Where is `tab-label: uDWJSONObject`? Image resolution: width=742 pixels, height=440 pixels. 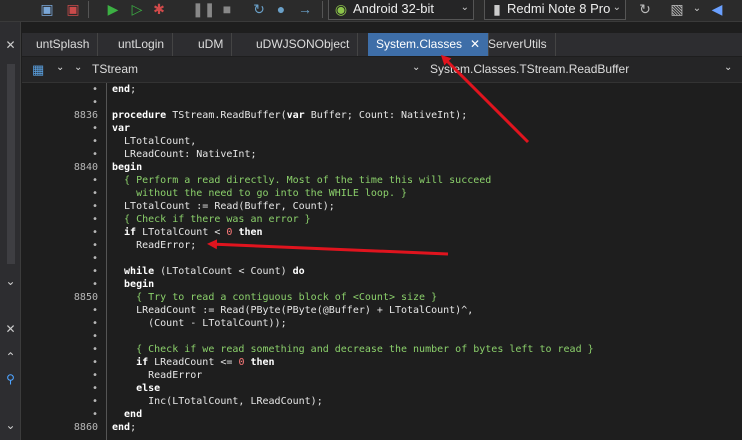 tab-label: uDWJSONObject is located at coordinates (303, 44).